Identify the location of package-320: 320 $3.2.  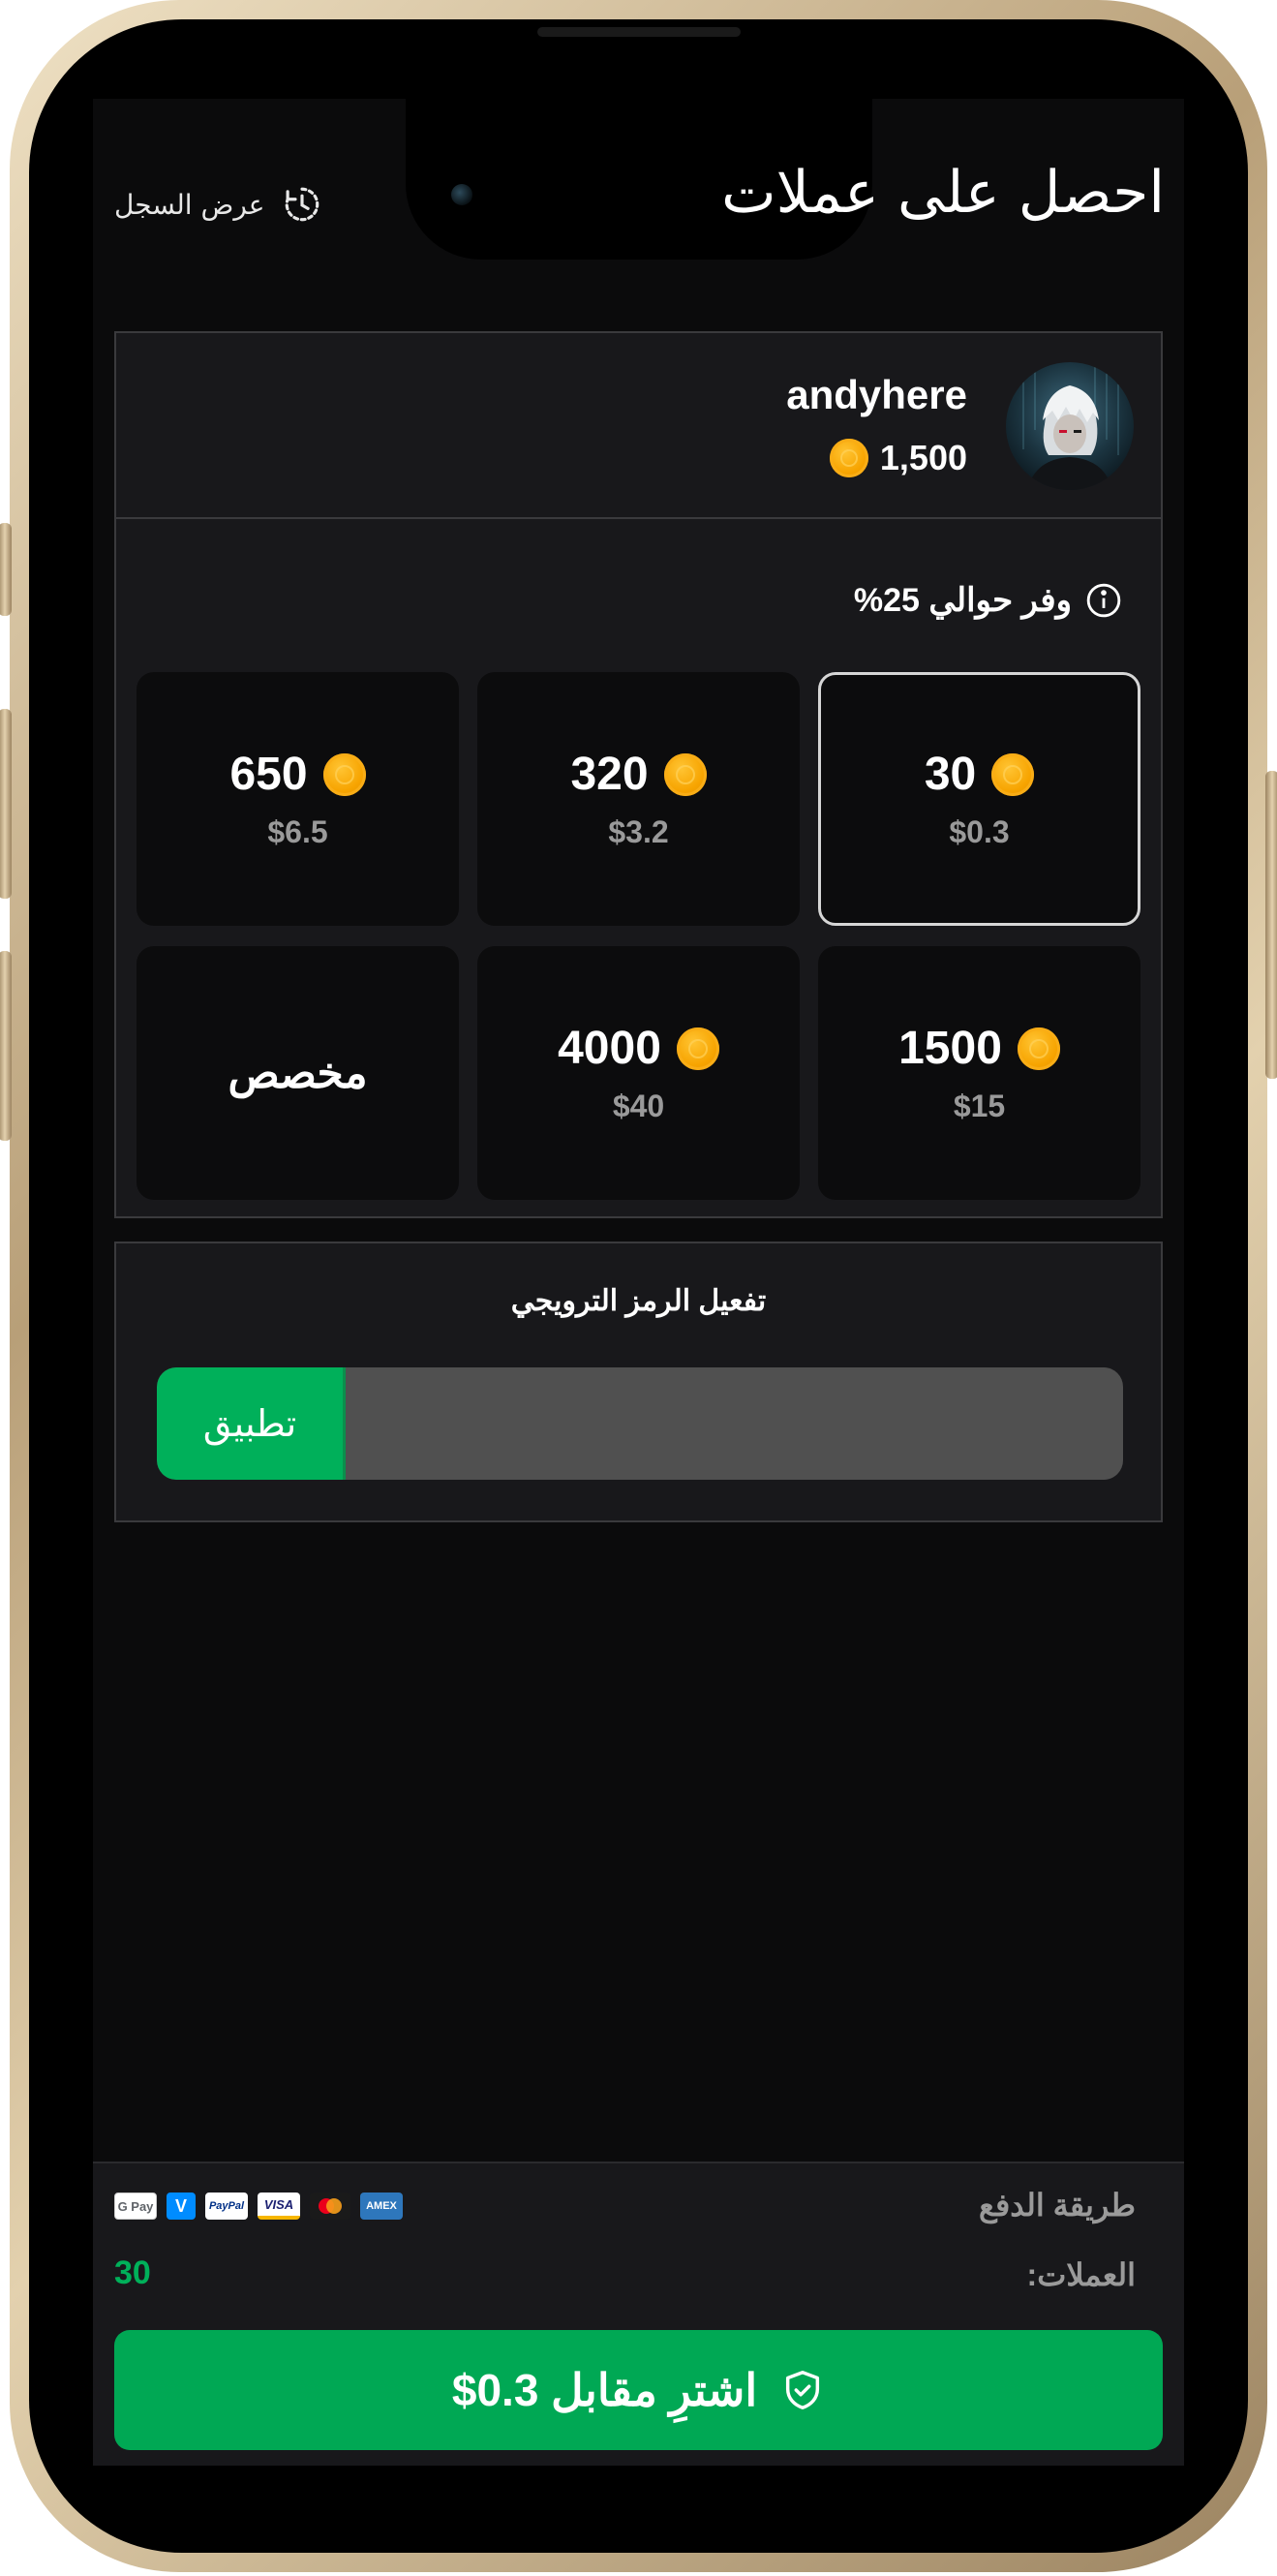
(638, 799).